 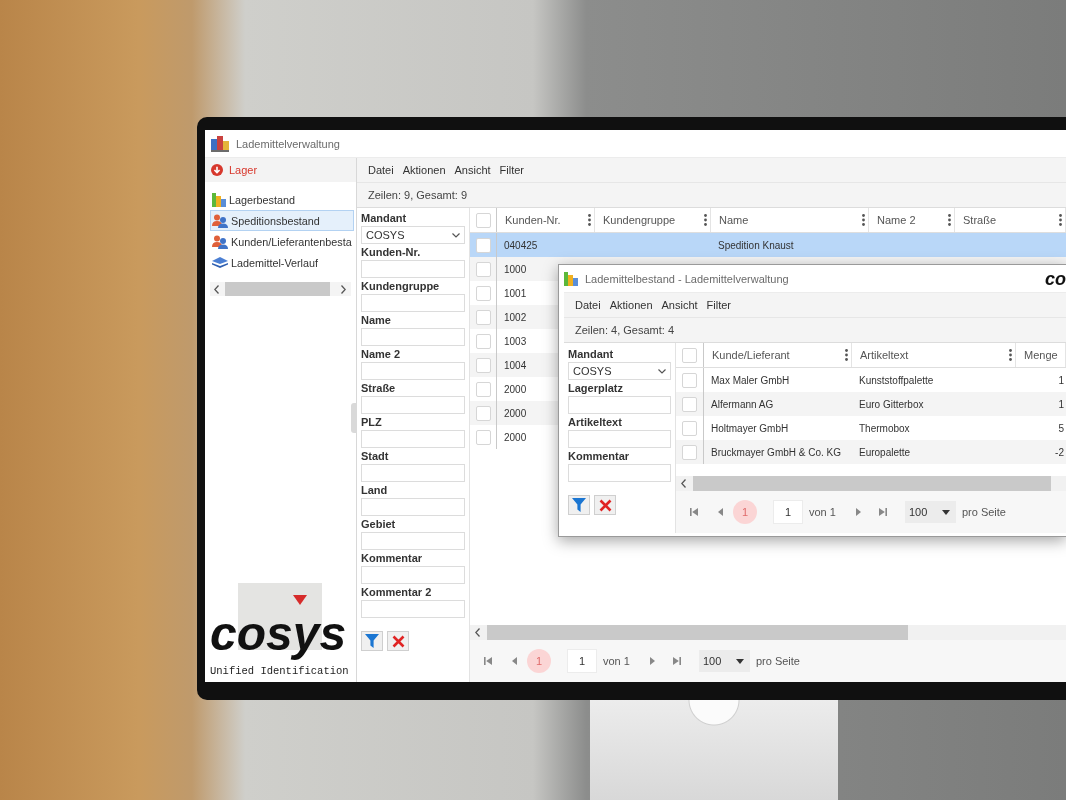 What do you see at coordinates (778, 355) in the screenshot?
I see `column-header: Kunde/Lieferant` at bounding box center [778, 355].